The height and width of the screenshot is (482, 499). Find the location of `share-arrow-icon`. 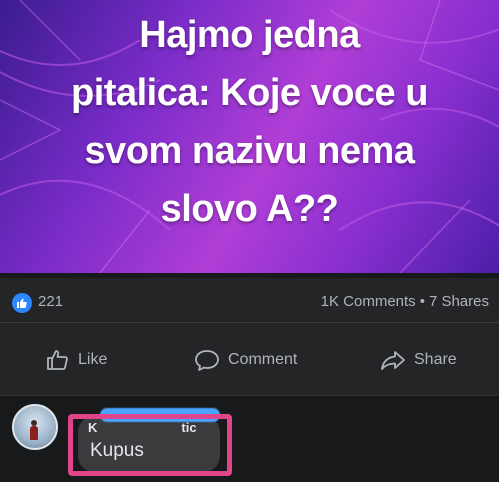

share-arrow-icon is located at coordinates (393, 360).